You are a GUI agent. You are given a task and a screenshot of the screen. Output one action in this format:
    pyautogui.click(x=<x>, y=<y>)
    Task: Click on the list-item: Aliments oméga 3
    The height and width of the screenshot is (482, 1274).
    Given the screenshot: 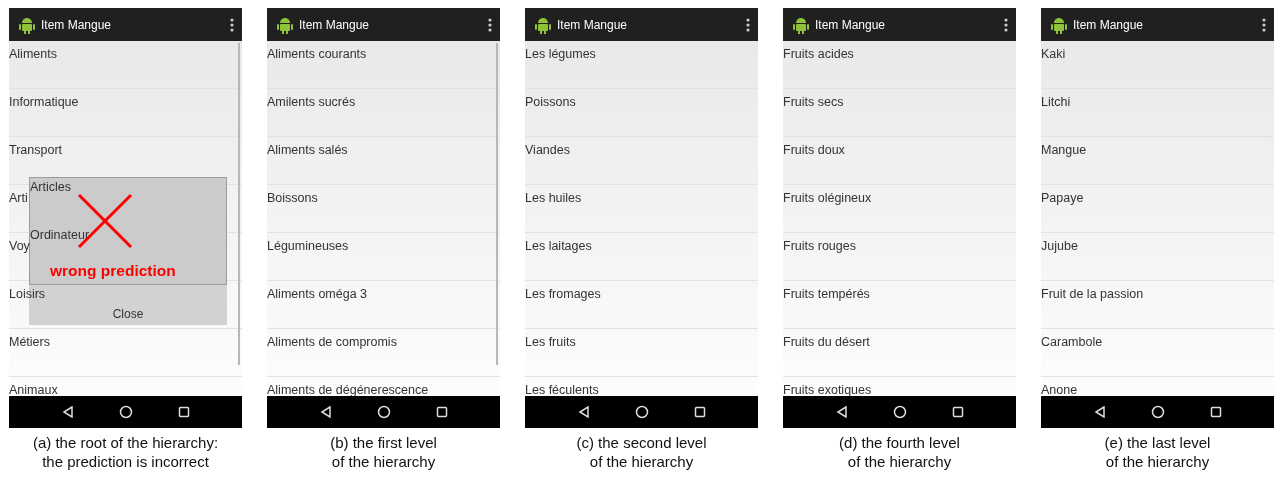 What is the action you would take?
    pyautogui.click(x=317, y=294)
    